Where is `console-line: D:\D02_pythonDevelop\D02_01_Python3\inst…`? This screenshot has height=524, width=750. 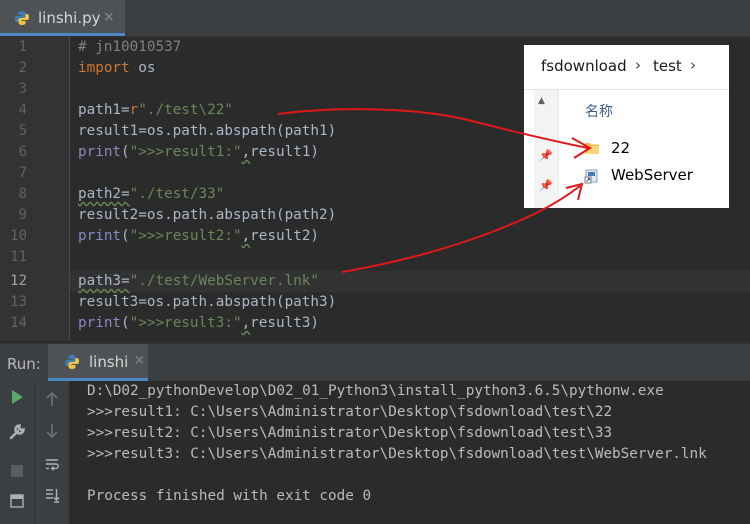 console-line: D:\D02_pythonDevelop\D02_01_Python3\inst… is located at coordinates (375, 391).